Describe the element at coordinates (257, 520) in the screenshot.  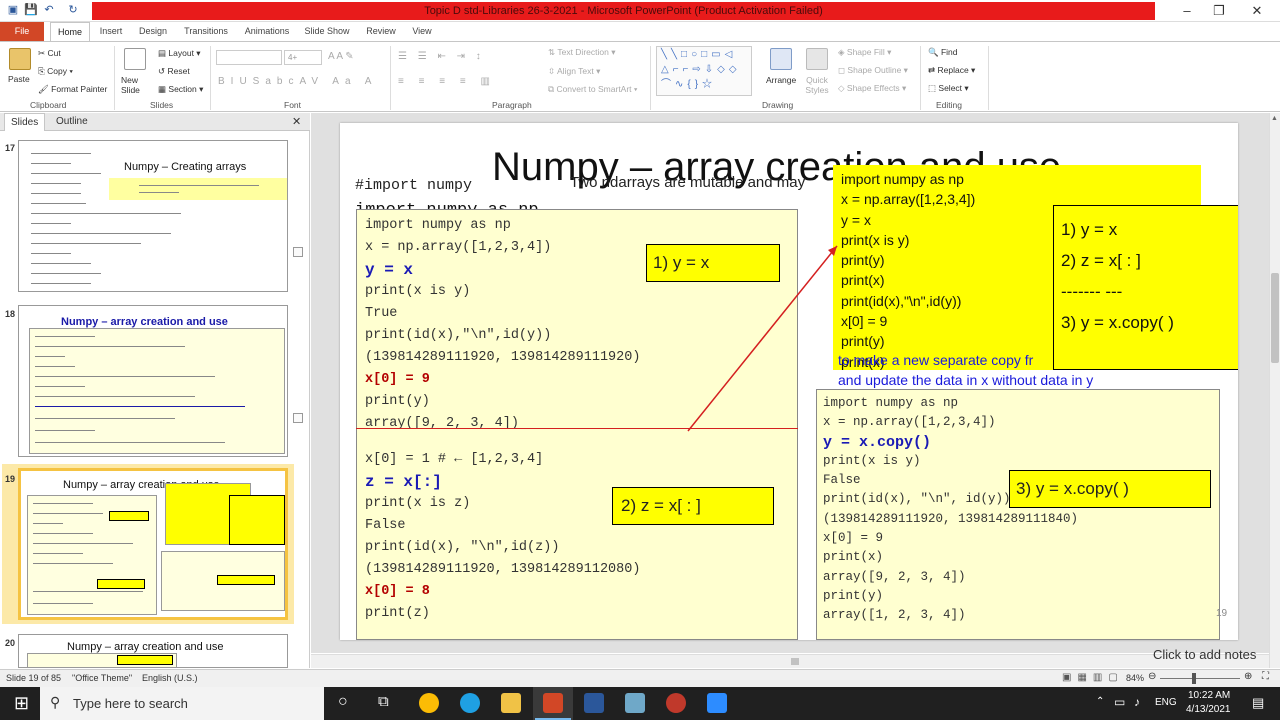
I see `thumbnail-yellow-box` at that location.